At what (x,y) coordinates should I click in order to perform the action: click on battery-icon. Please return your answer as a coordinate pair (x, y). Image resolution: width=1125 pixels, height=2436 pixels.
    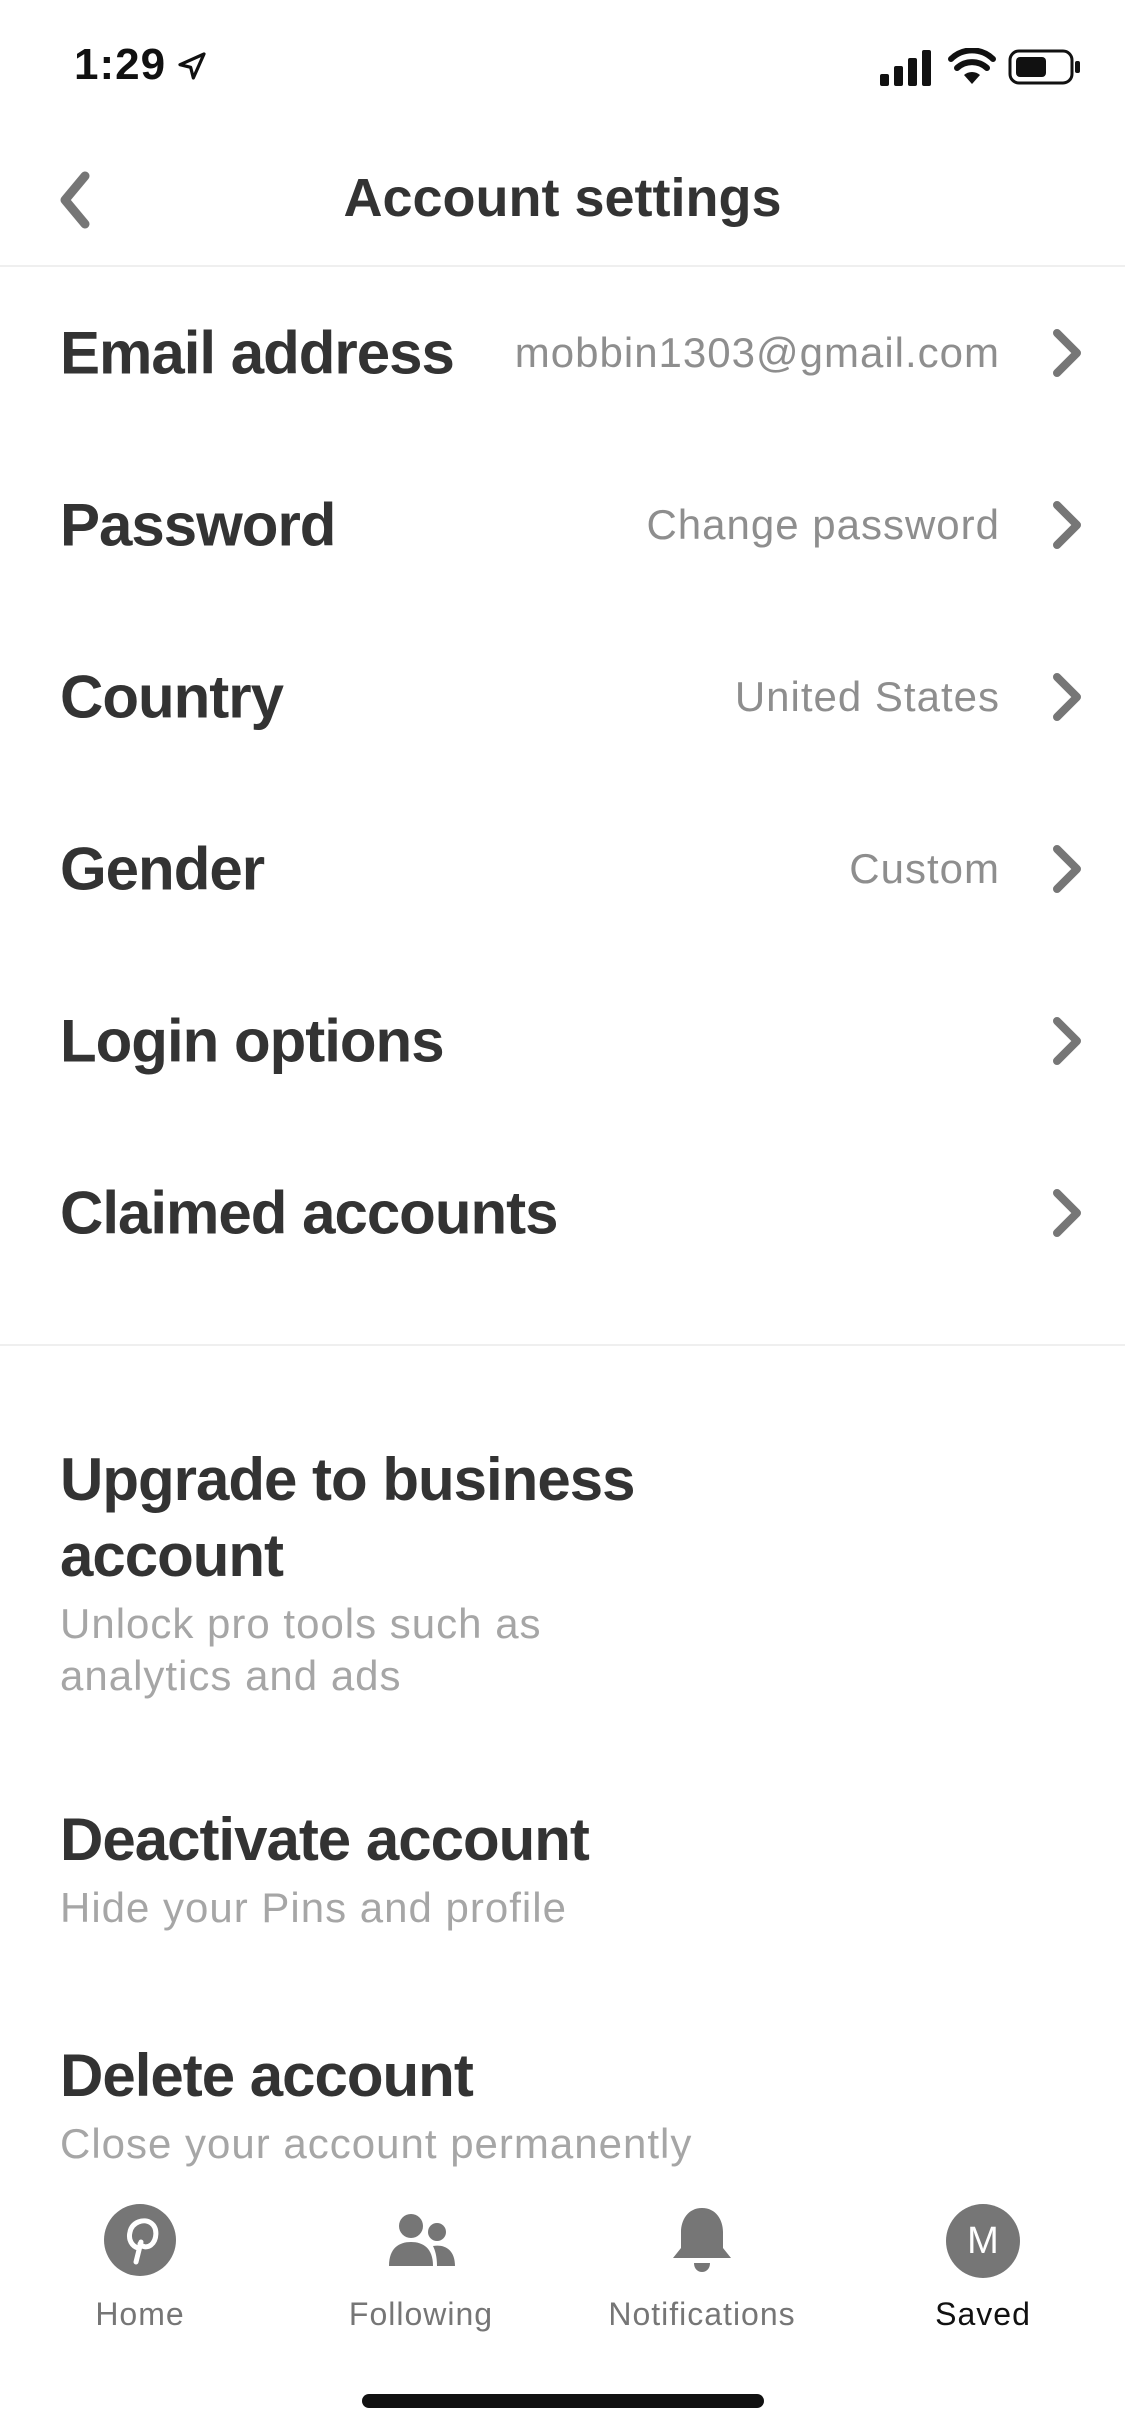
    Looking at the image, I should click on (1044, 67).